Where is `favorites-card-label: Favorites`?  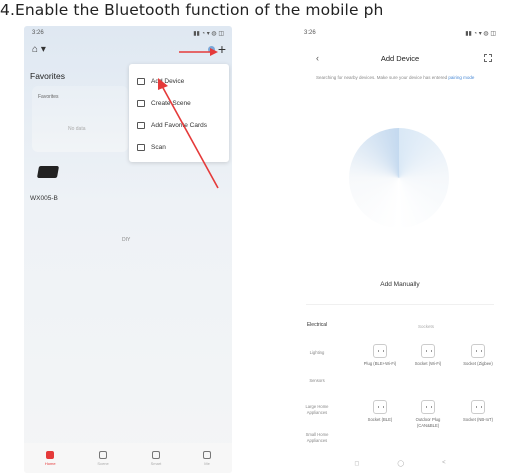 favorites-card-label: Favorites is located at coordinates (48, 97).